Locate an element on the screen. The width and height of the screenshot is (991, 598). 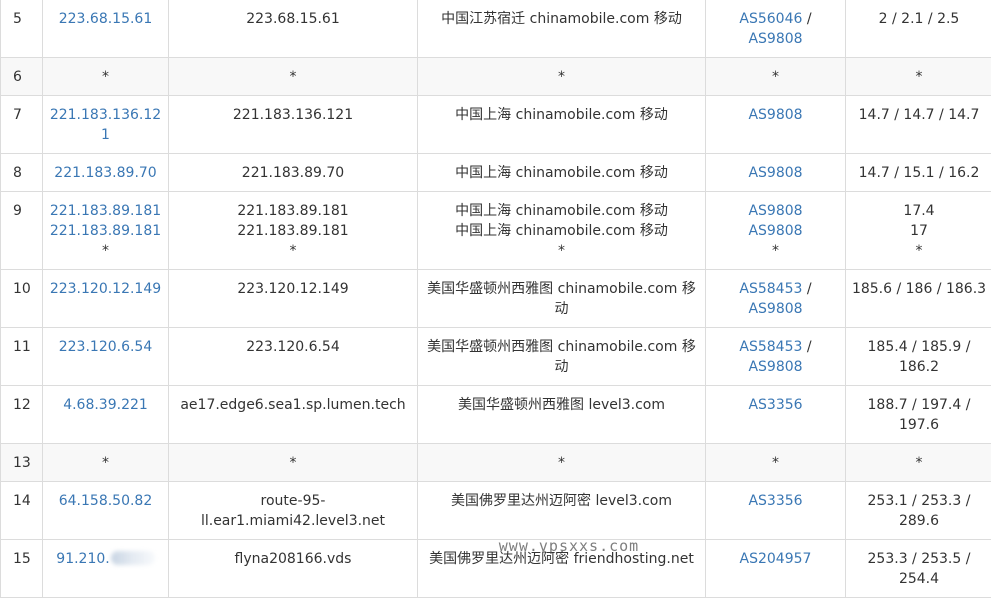
latency-text-text: 14.7 / 14.7 / 14.7 is located at coordinates (919, 115).